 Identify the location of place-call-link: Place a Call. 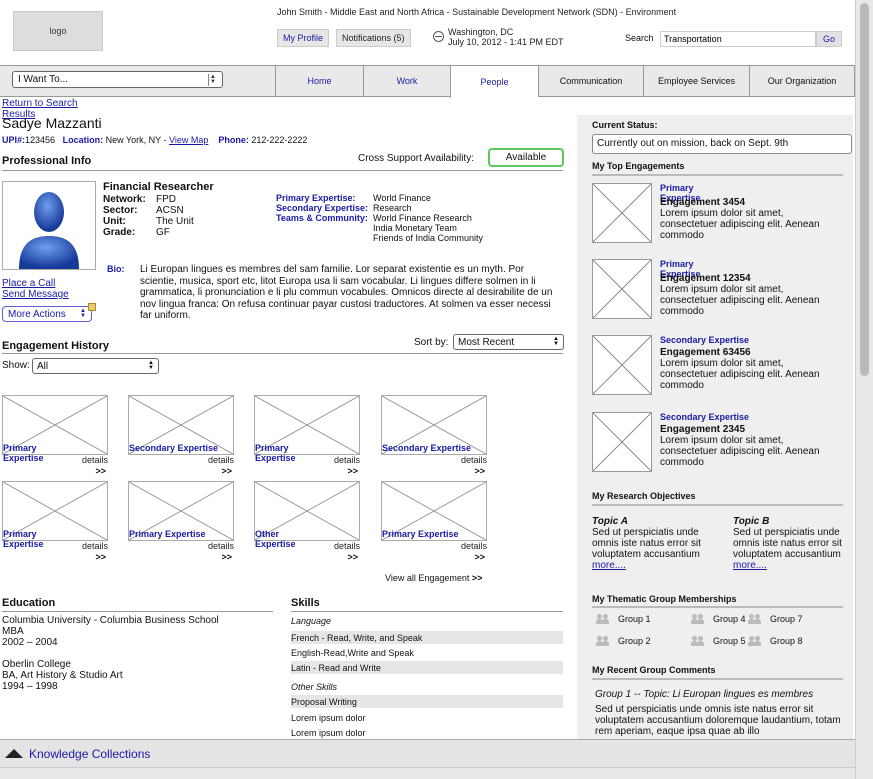
(28, 283).